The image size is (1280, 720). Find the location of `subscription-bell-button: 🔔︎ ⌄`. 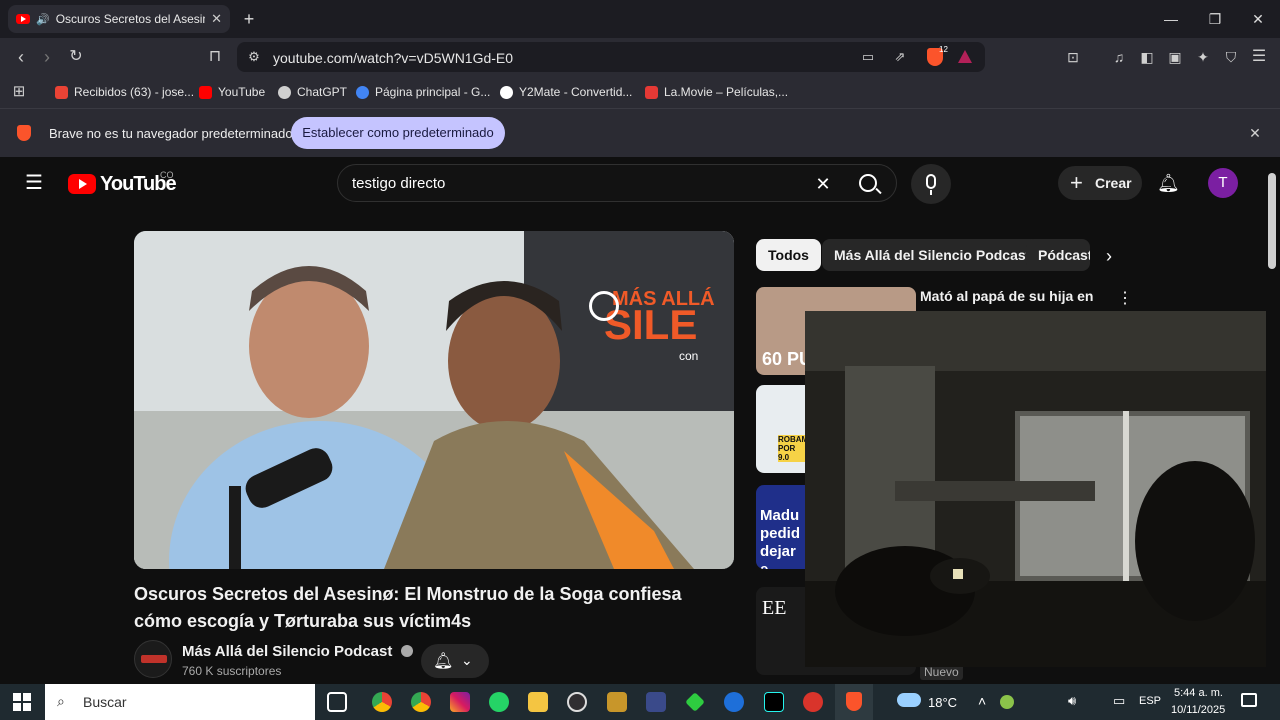

subscription-bell-button: 🔔︎ ⌄ is located at coordinates (455, 661).